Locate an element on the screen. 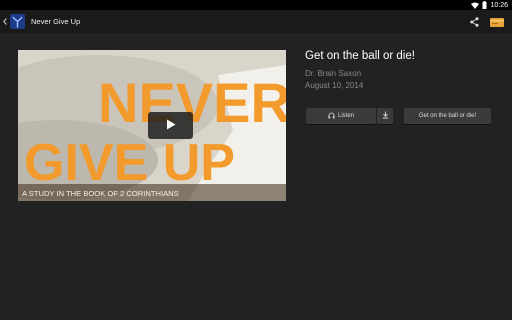  app-title: Never Give Up is located at coordinates (56, 21).